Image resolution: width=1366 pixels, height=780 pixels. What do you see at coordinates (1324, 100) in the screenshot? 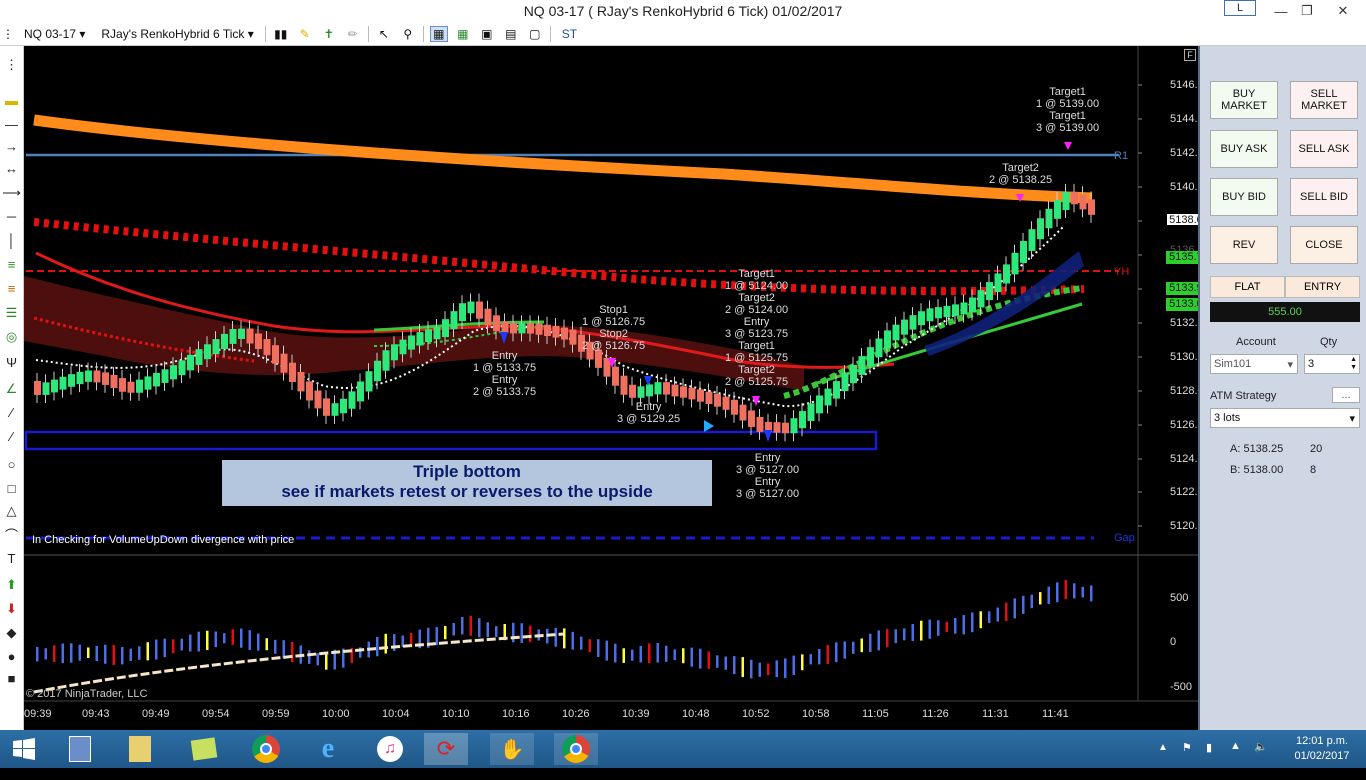
I see `sell-market-button: SELL MARKET` at bounding box center [1324, 100].